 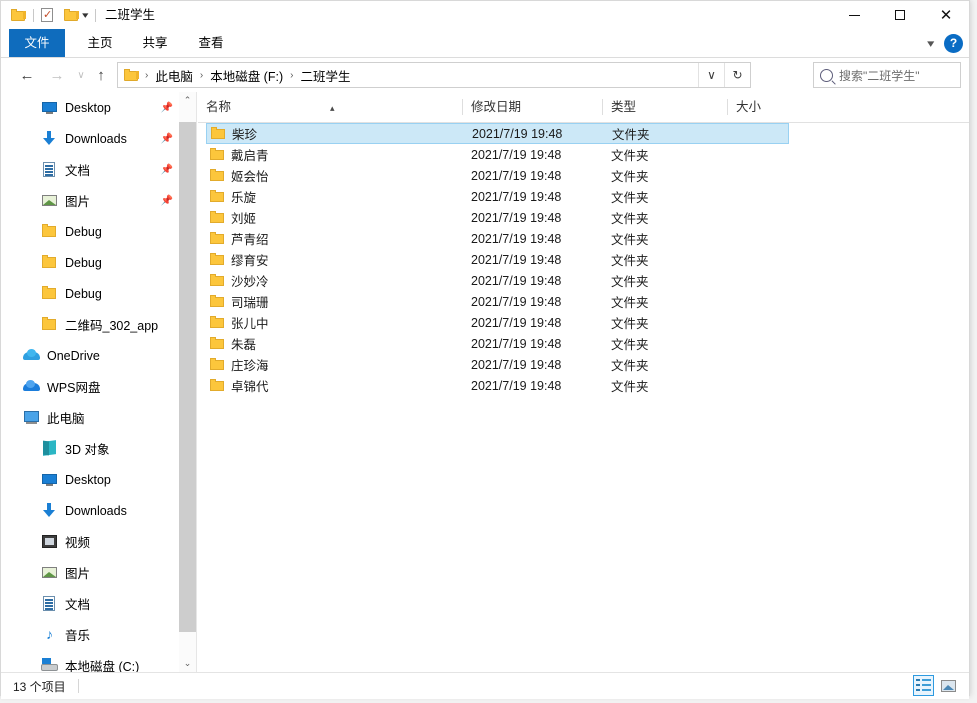 What do you see at coordinates (49, 200) in the screenshot?
I see `pictures-icon` at bounding box center [49, 200].